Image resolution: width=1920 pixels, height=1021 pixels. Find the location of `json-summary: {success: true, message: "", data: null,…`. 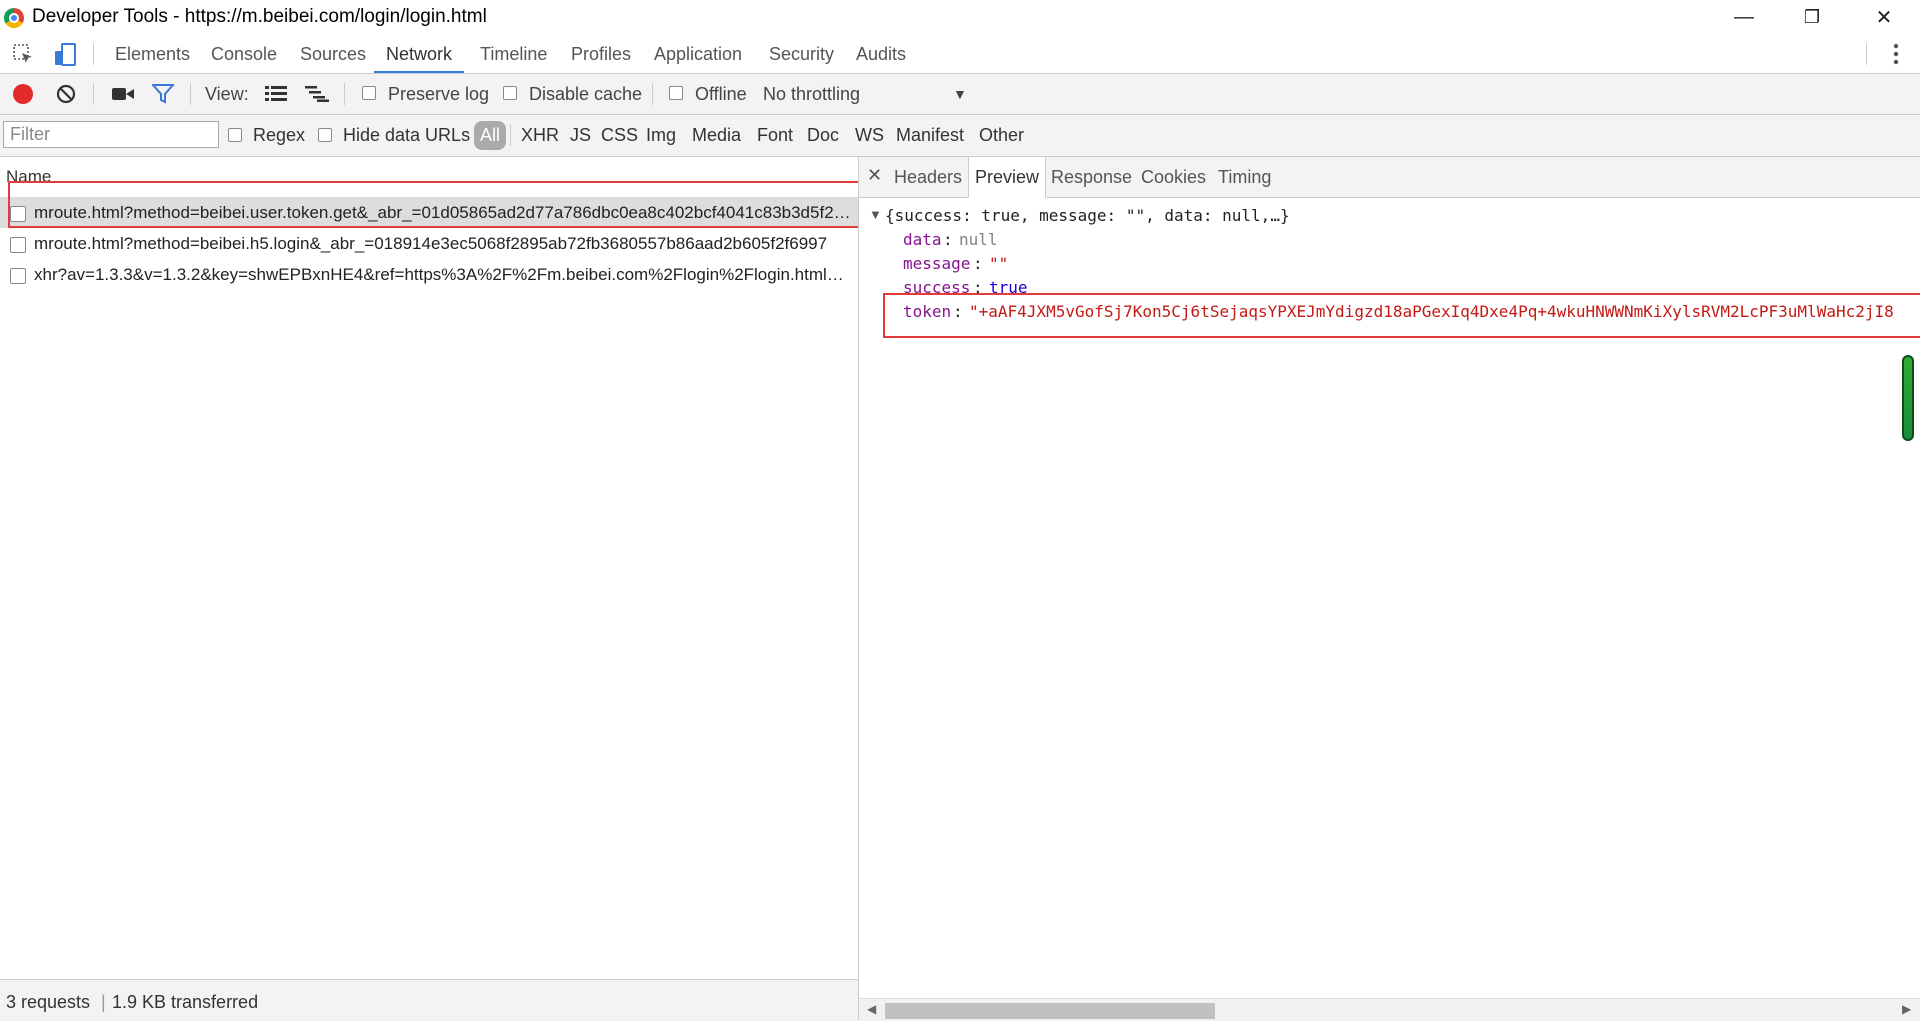

json-summary: {success: true, message: "", data: null,… is located at coordinates (1087, 215).